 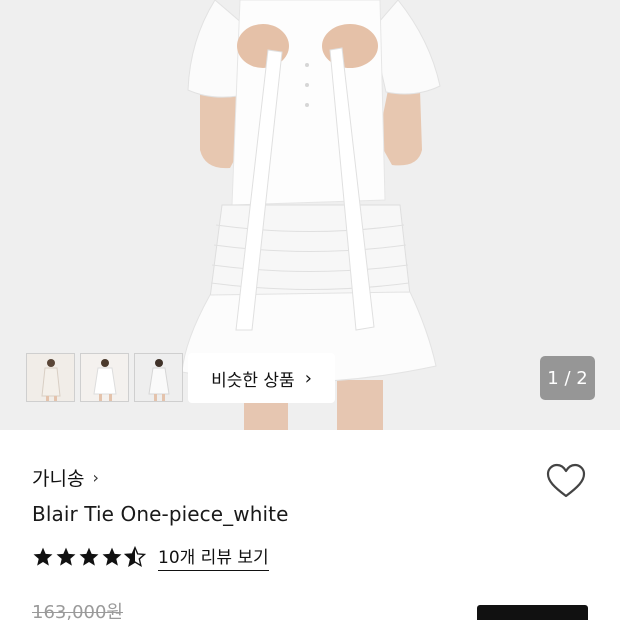 I want to click on thumbnail-strip, so click(x=104, y=377).